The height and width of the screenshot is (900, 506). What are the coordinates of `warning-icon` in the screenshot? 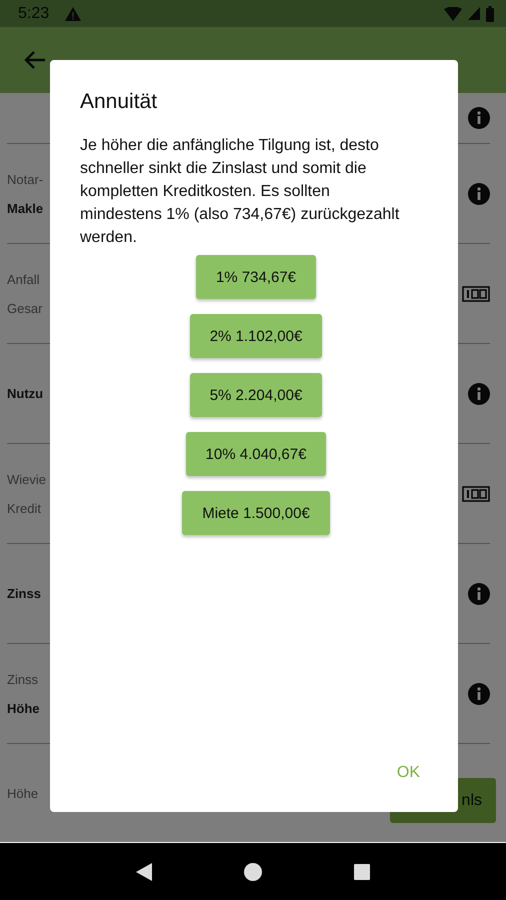 It's located at (73, 13).